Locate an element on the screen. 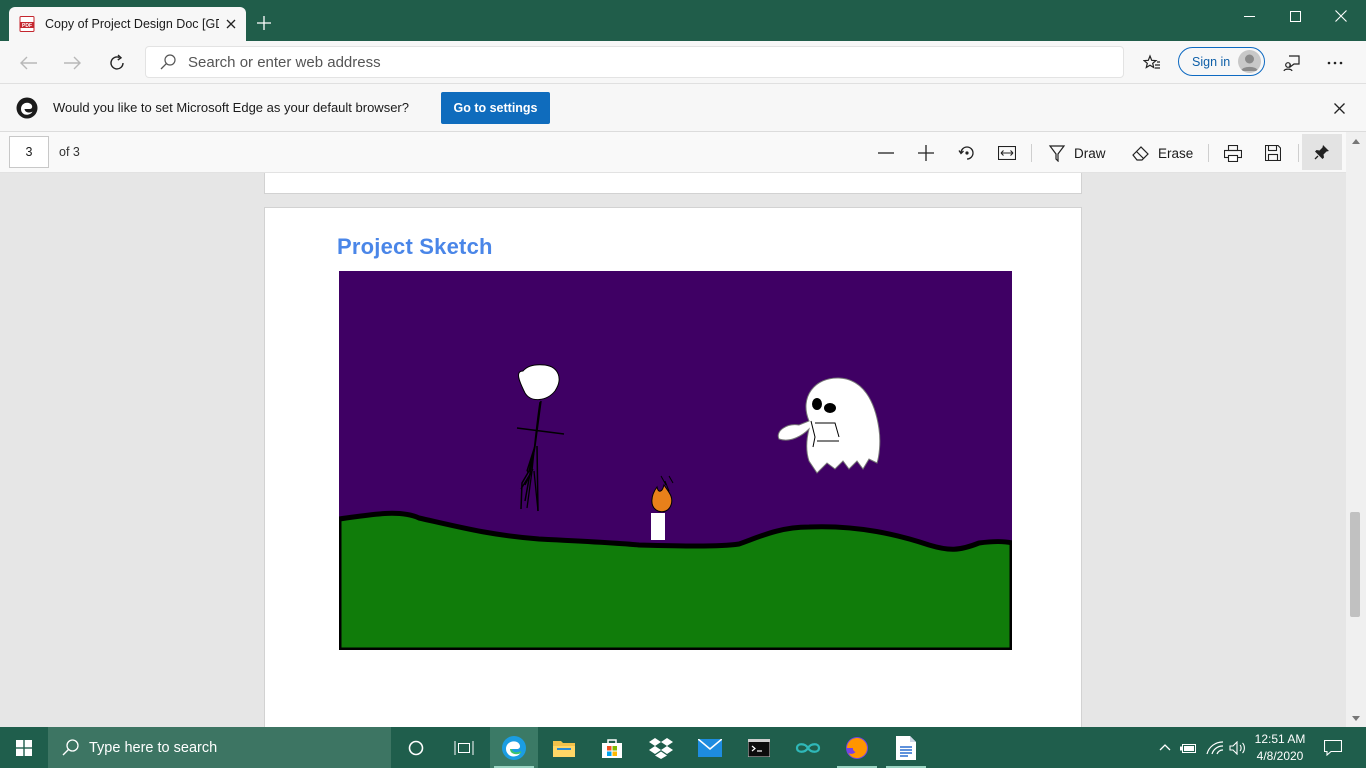  taskbar-clock: 12:51 AM 4/8/2020 is located at coordinates (1280, 748).